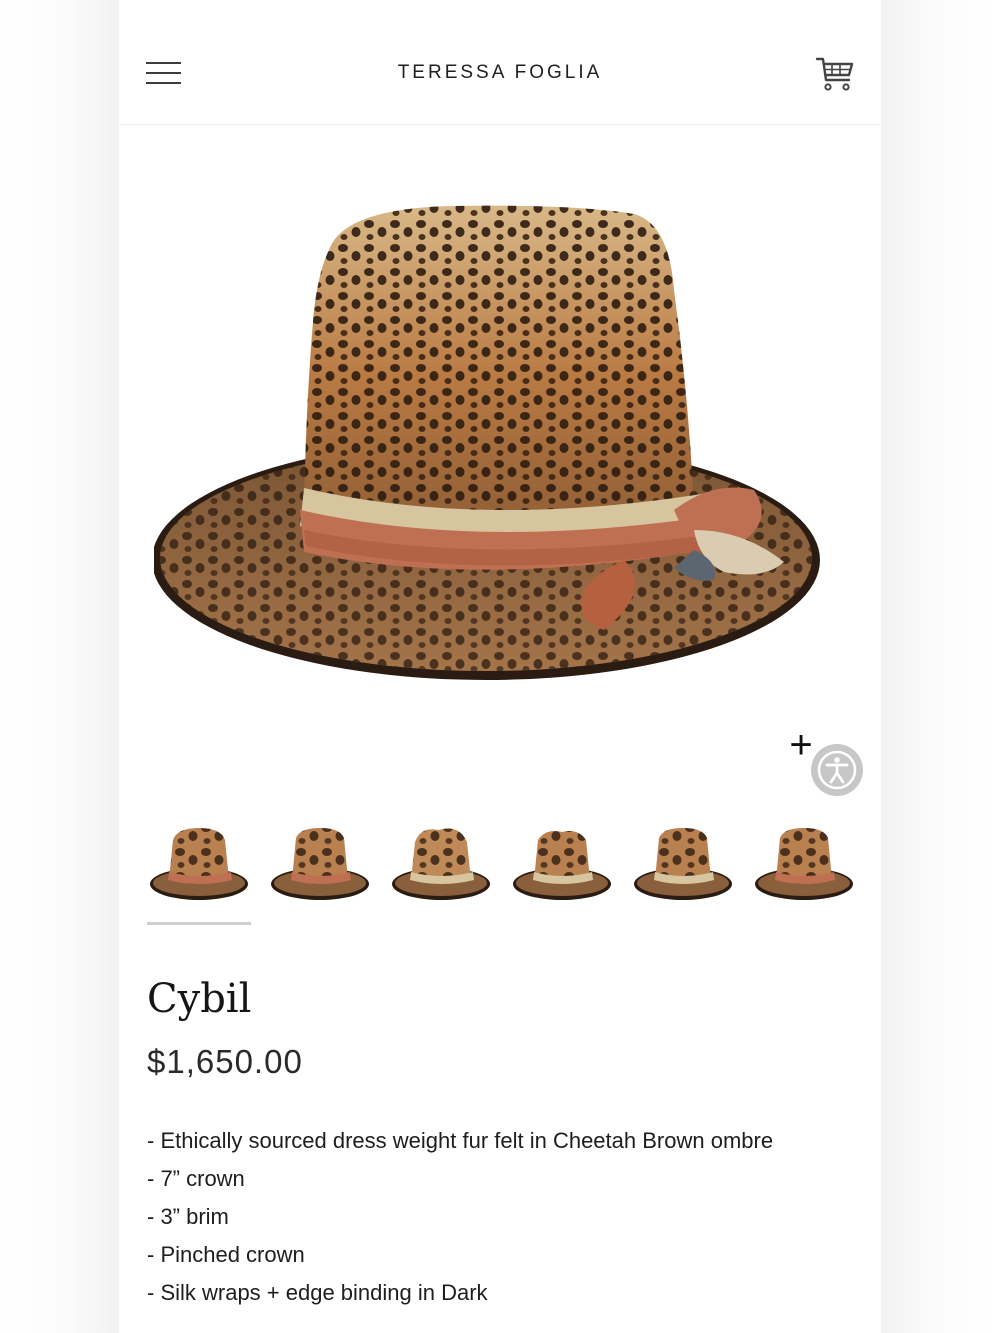 Image resolution: width=1000 pixels, height=1333 pixels. Describe the element at coordinates (196, 1178) in the screenshot. I see `description-line: - 7” crown` at that location.